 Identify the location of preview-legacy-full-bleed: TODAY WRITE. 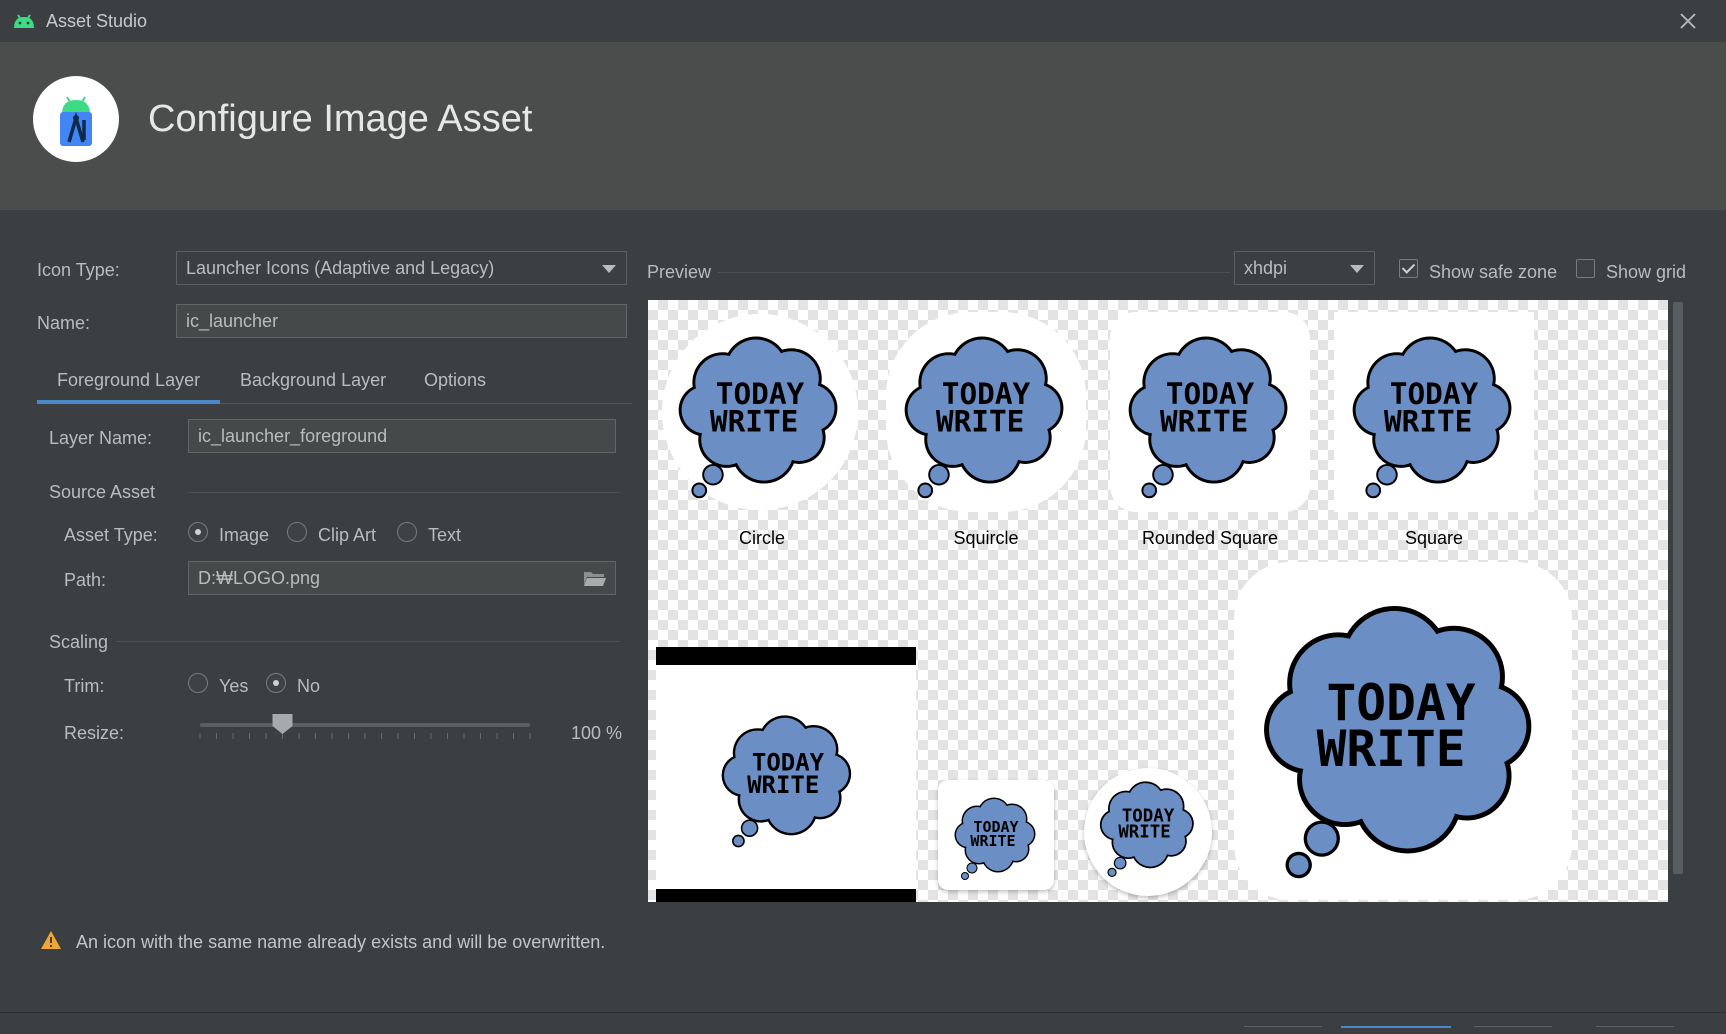
(786, 774).